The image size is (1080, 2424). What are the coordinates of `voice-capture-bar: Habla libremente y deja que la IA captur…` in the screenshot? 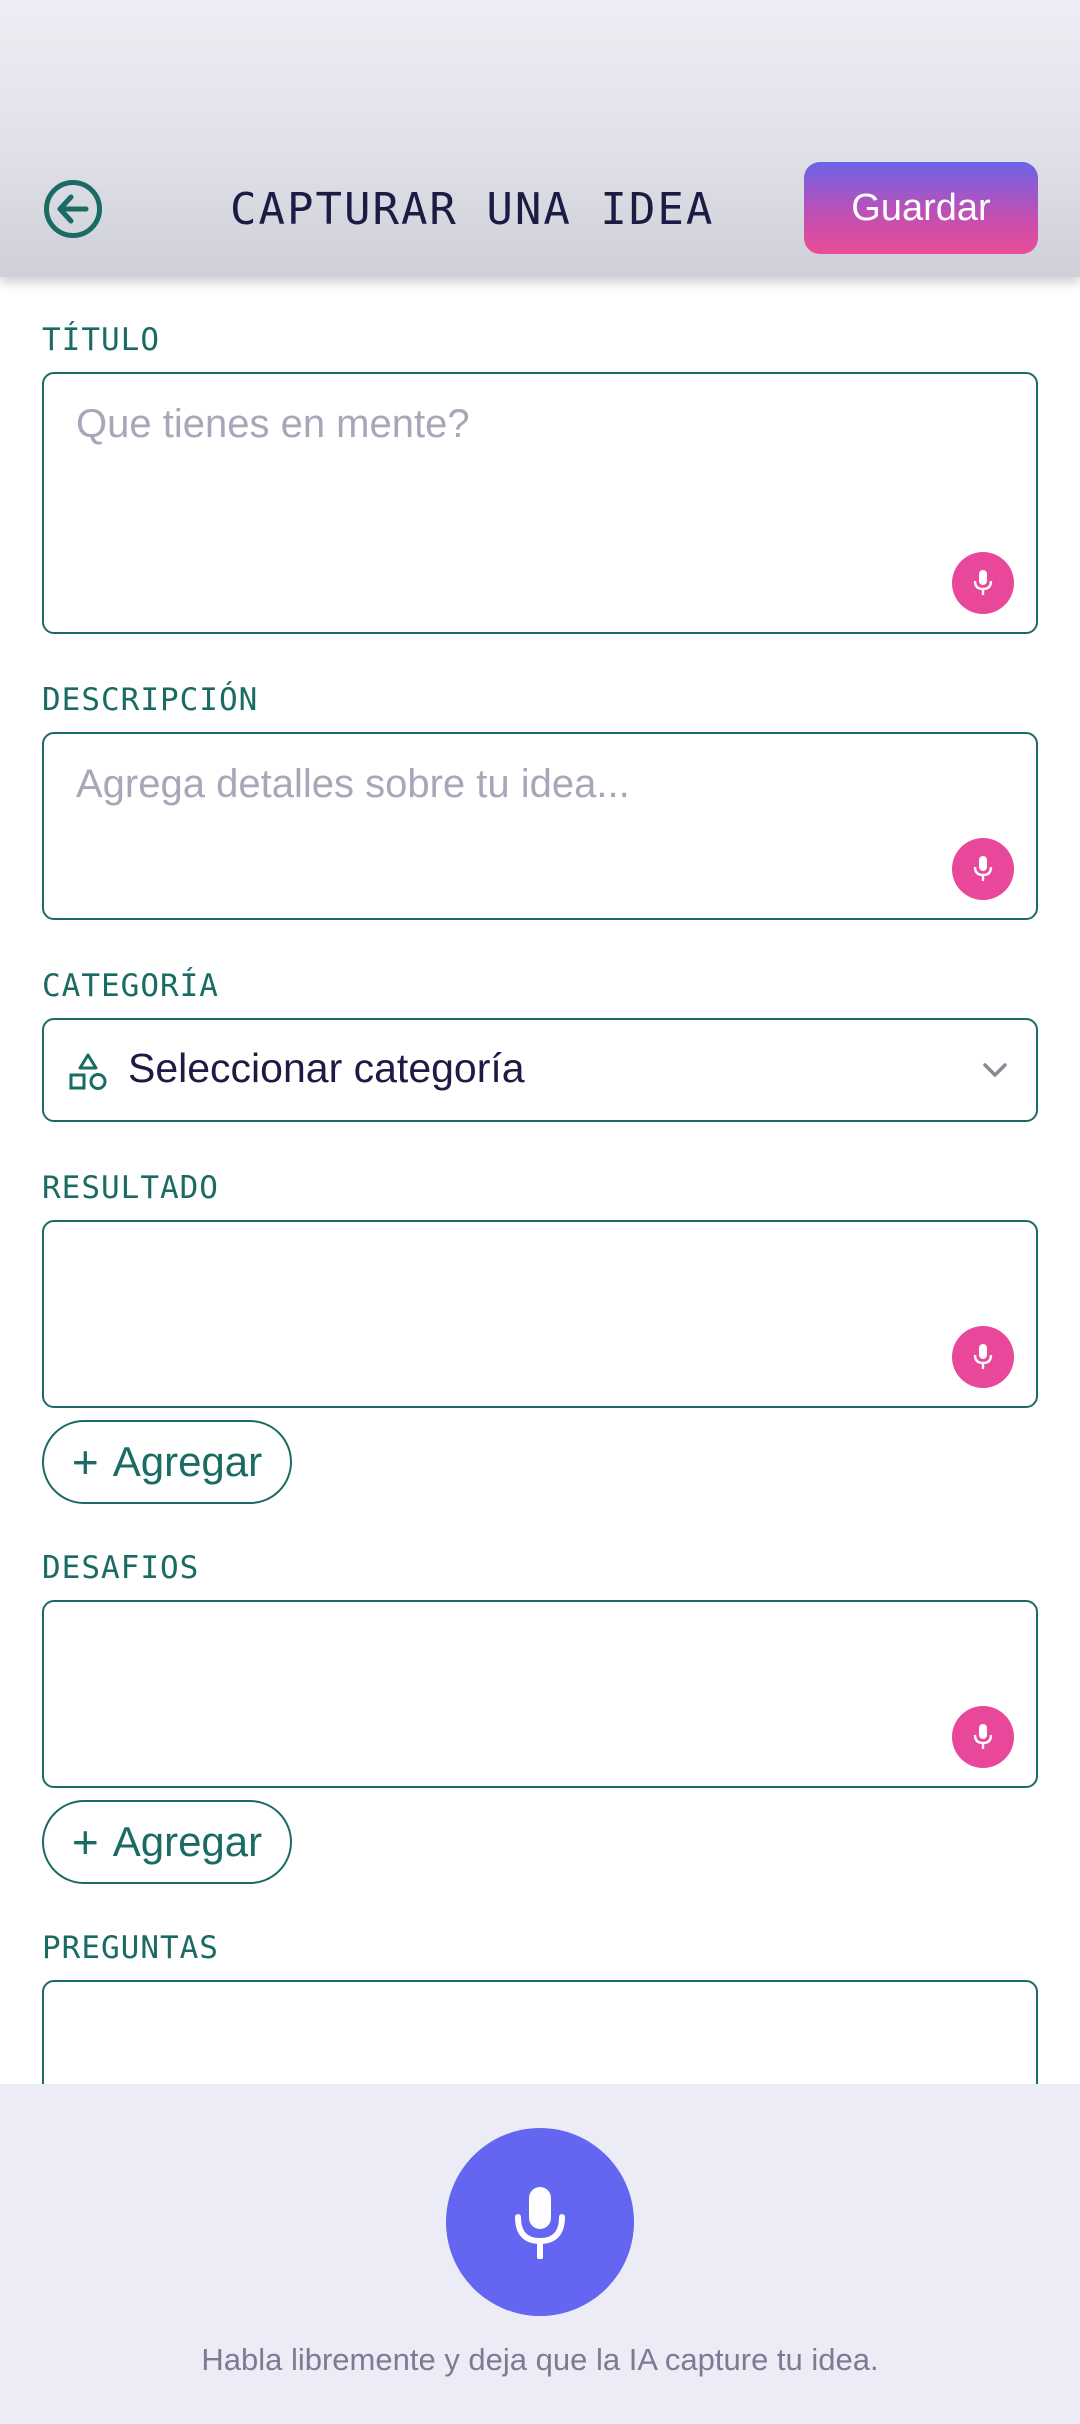 It's located at (540, 2254).